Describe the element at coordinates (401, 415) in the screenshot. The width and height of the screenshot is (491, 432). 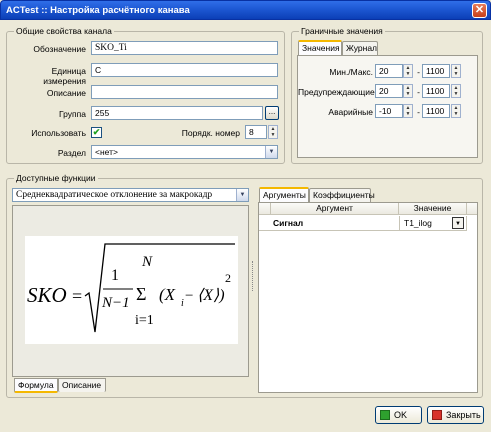
I see `ok-button-label: OK` at that location.